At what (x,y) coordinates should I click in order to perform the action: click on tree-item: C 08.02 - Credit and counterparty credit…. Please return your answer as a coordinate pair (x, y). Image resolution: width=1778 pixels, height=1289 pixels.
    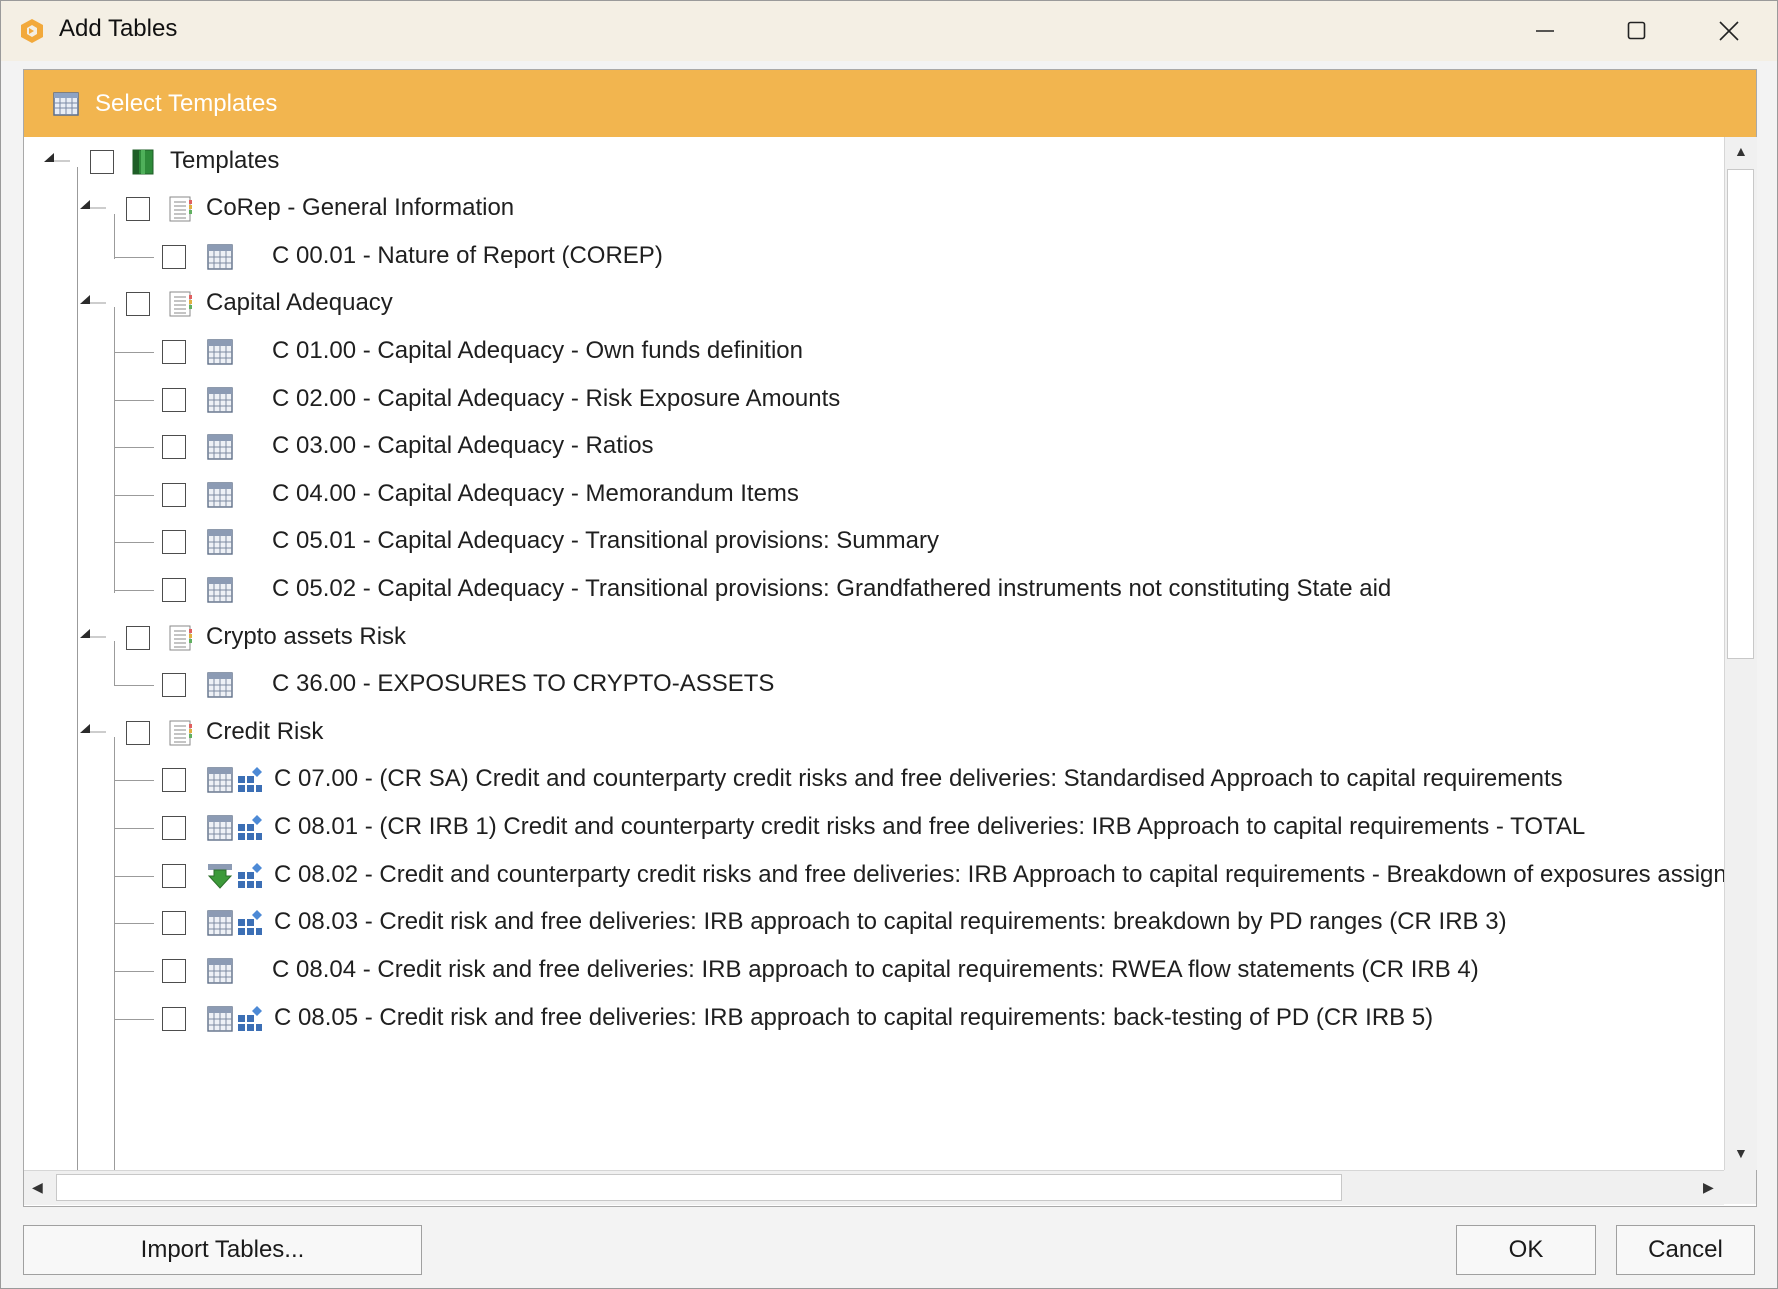
    Looking at the image, I should click on (874, 876).